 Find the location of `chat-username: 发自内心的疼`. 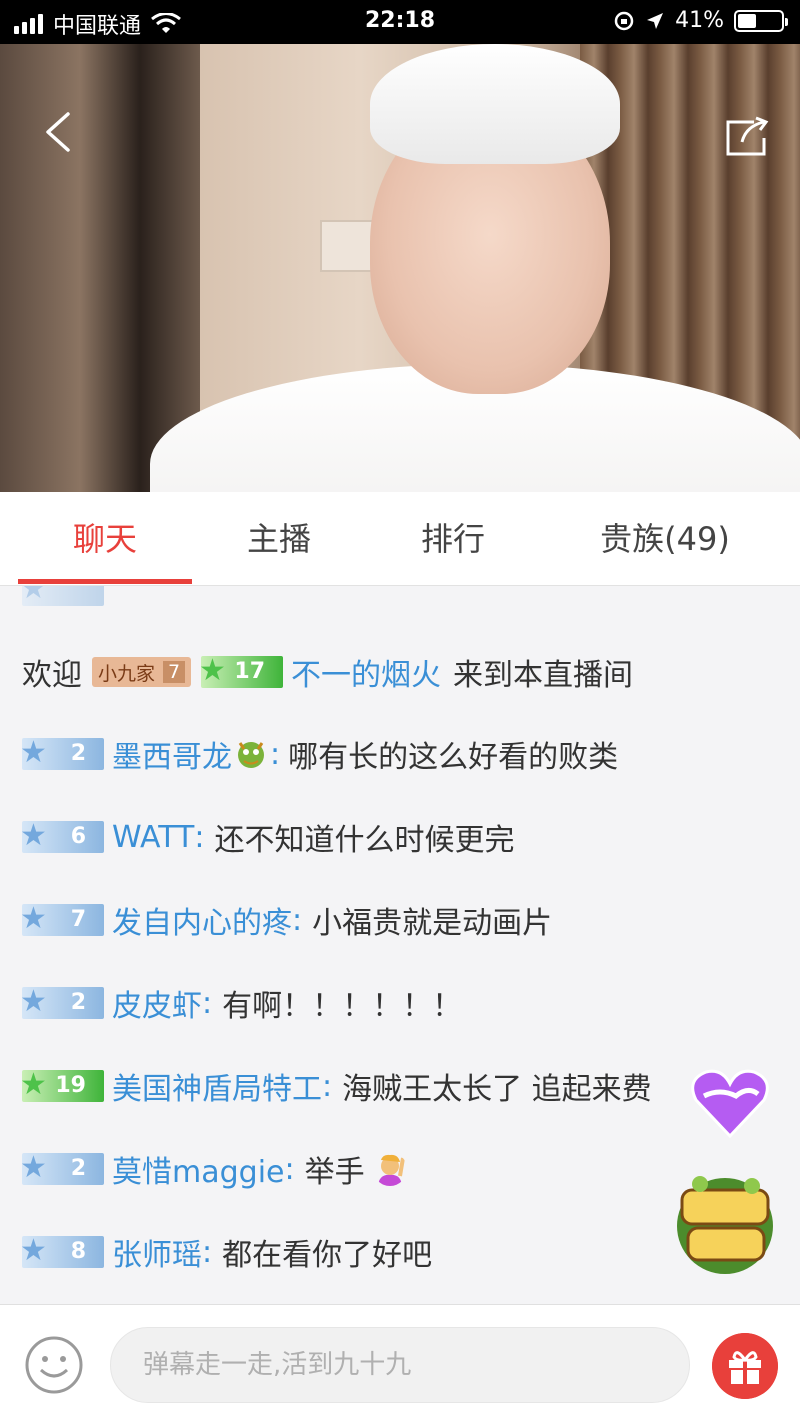

chat-username: 发自内心的疼 is located at coordinates (202, 920).